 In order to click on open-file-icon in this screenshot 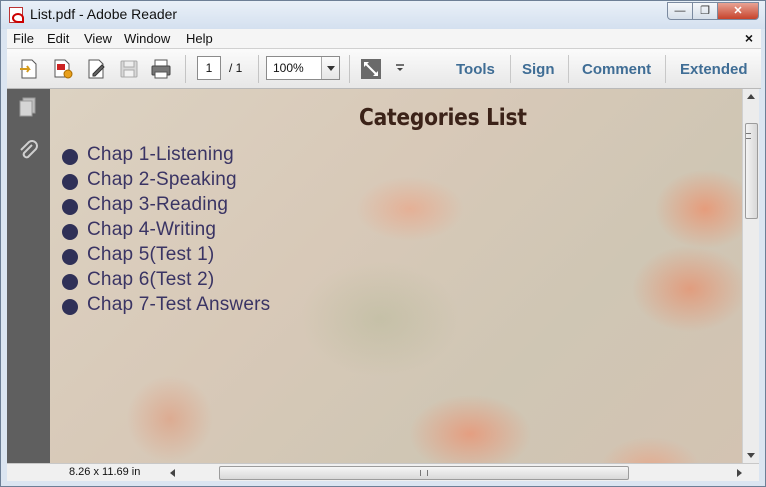, I will do `click(29, 69)`.